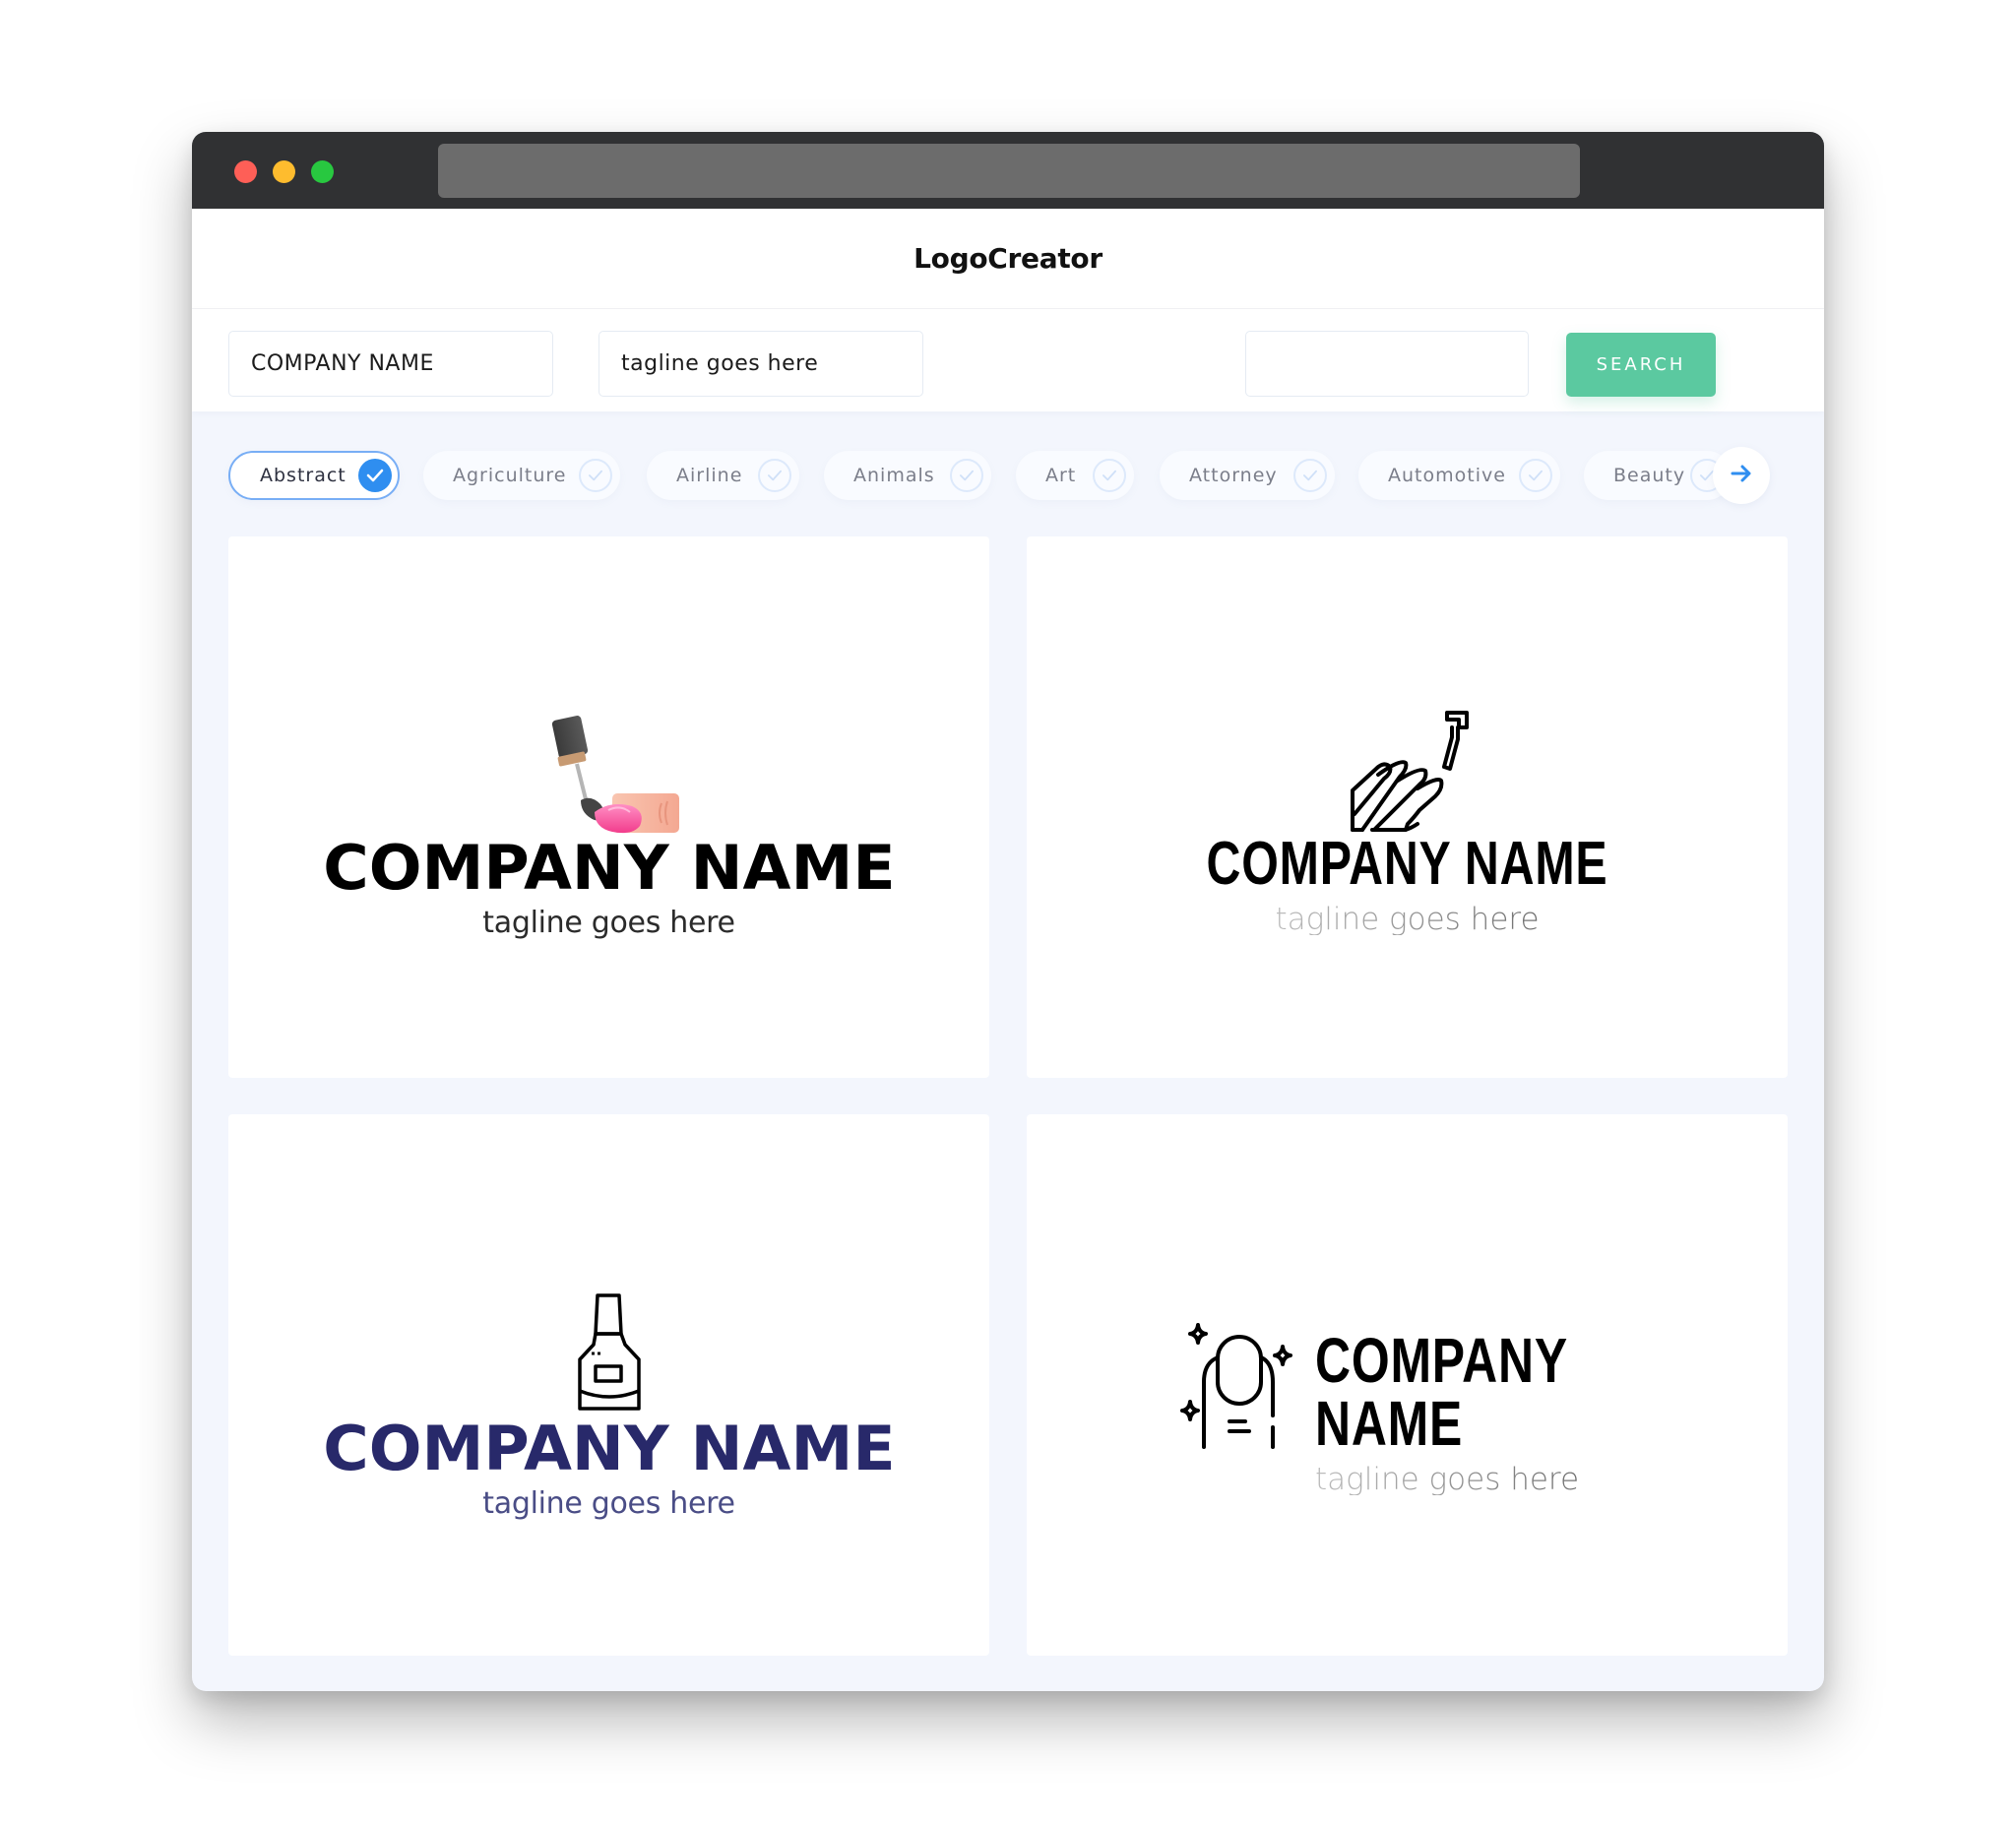 Image resolution: width=2016 pixels, height=1824 pixels. I want to click on arrow-right-icon, so click(1741, 475).